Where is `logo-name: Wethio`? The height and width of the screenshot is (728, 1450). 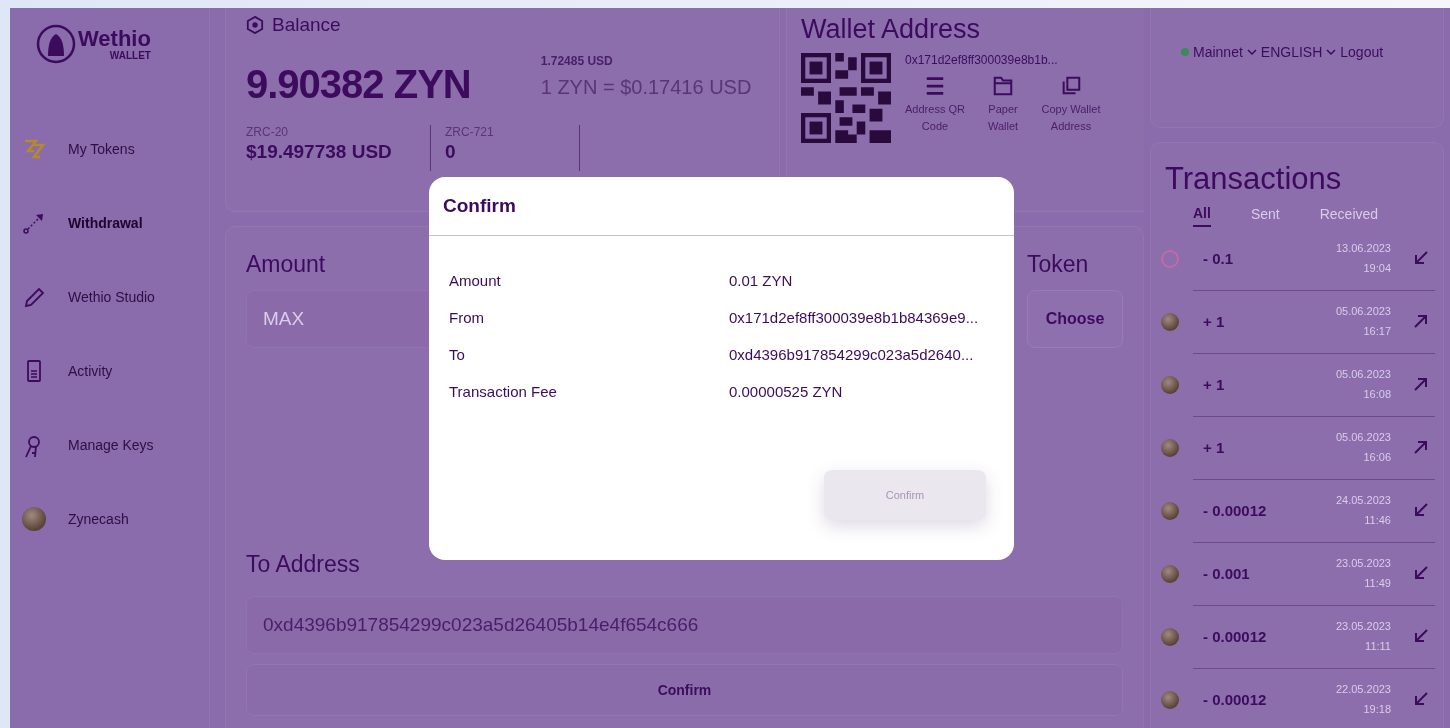
logo-name: Wethio is located at coordinates (114, 38).